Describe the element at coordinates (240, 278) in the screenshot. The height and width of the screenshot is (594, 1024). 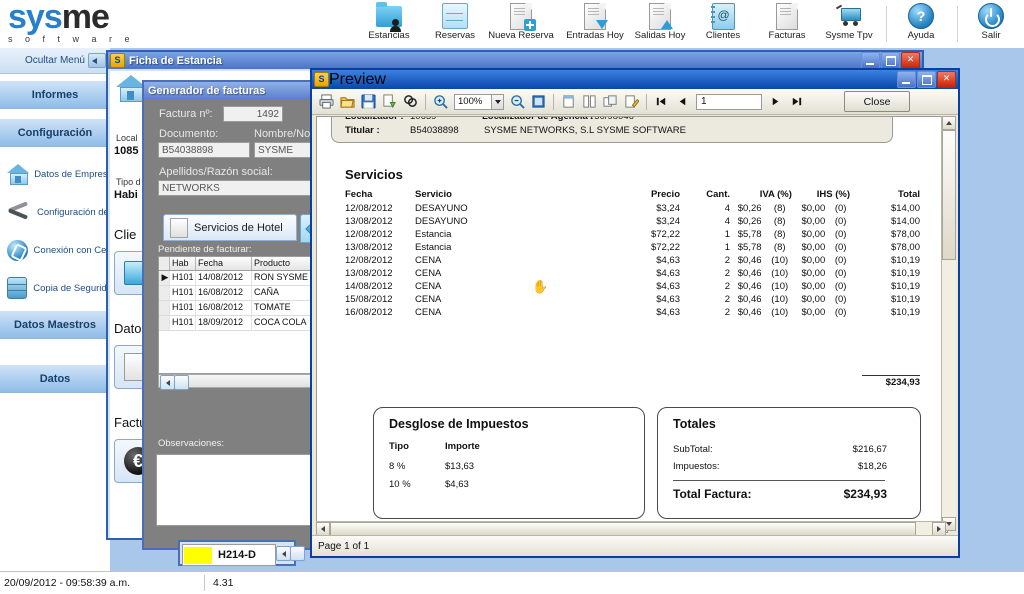
I see `table-row: ▶ H101 14/08/2012 RON SYSME` at that location.